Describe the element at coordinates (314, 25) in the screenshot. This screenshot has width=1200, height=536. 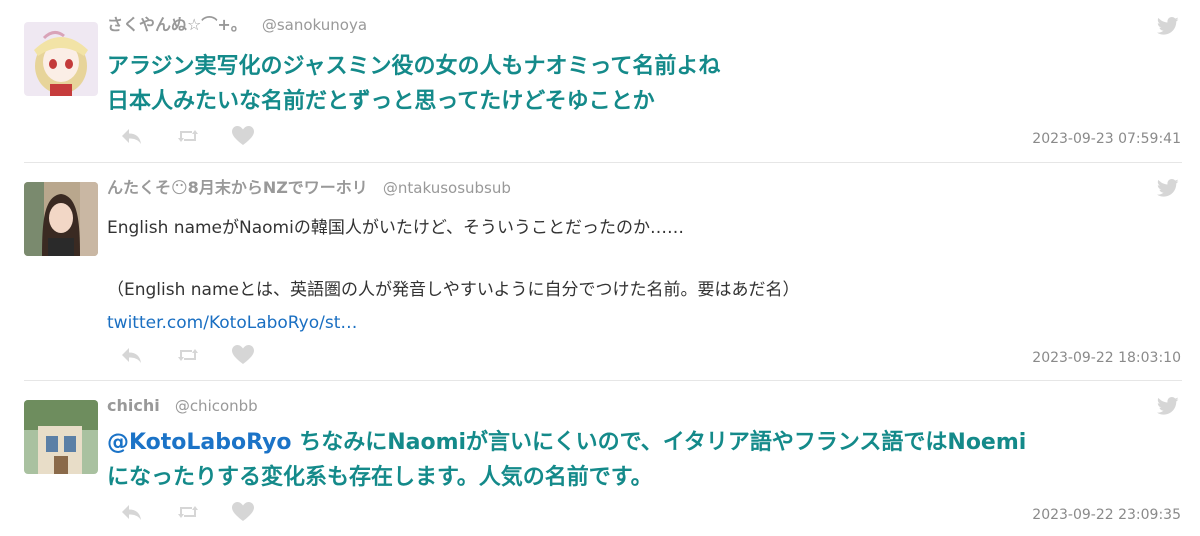
I see `user-handle: @sanokunoya` at that location.